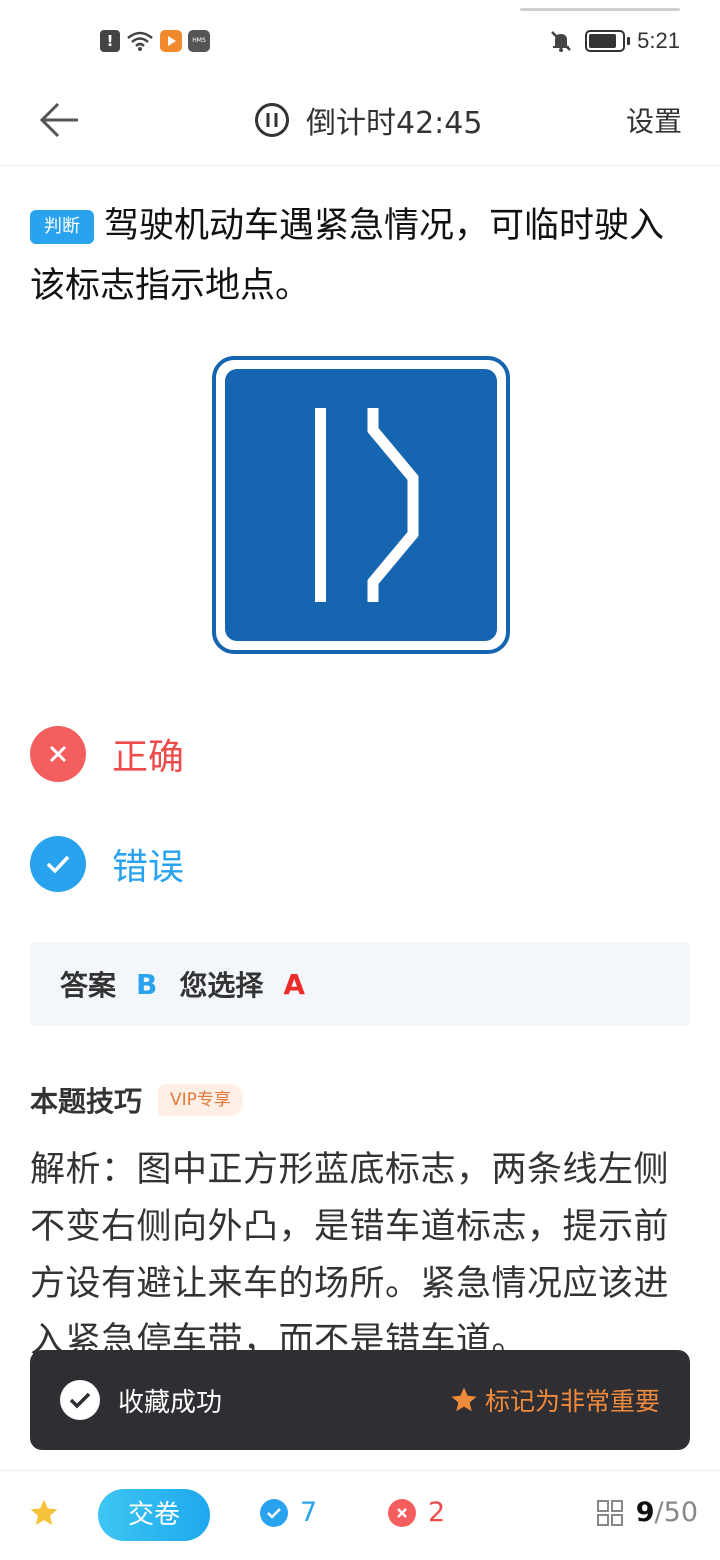 This screenshot has height=1560, width=720. Describe the element at coordinates (86, 1101) in the screenshot. I see `skills-title: 本题技巧` at that location.